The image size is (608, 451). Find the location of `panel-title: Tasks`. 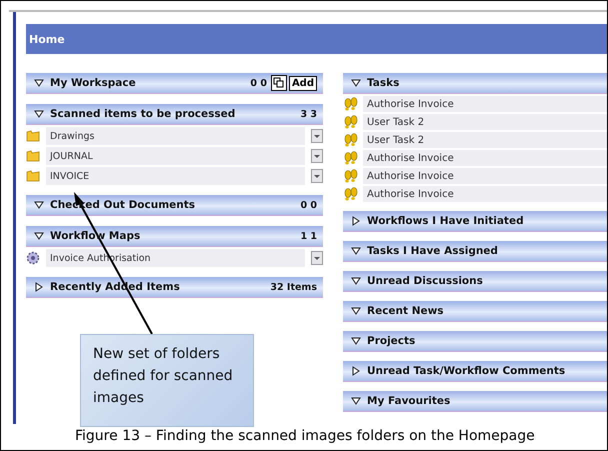

panel-title: Tasks is located at coordinates (383, 83).